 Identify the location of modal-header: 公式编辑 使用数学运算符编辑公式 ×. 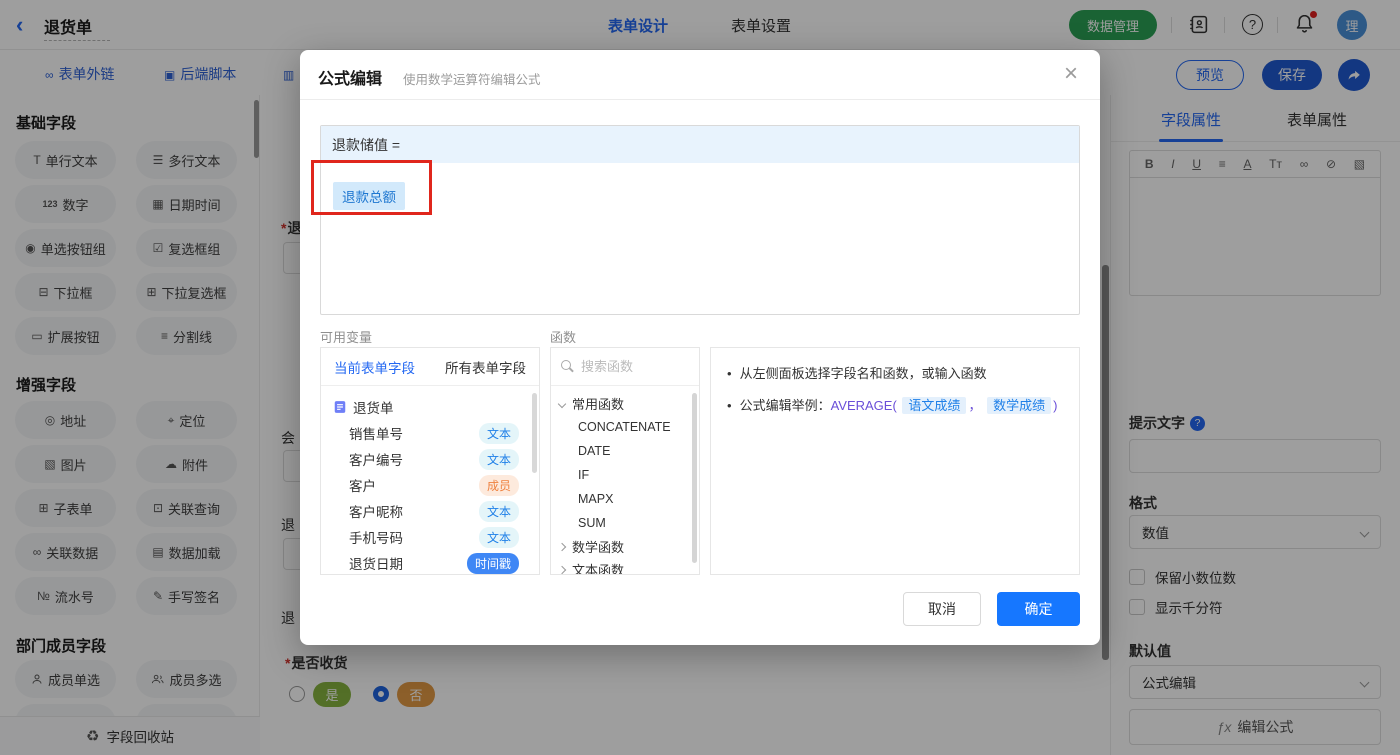
(700, 75).